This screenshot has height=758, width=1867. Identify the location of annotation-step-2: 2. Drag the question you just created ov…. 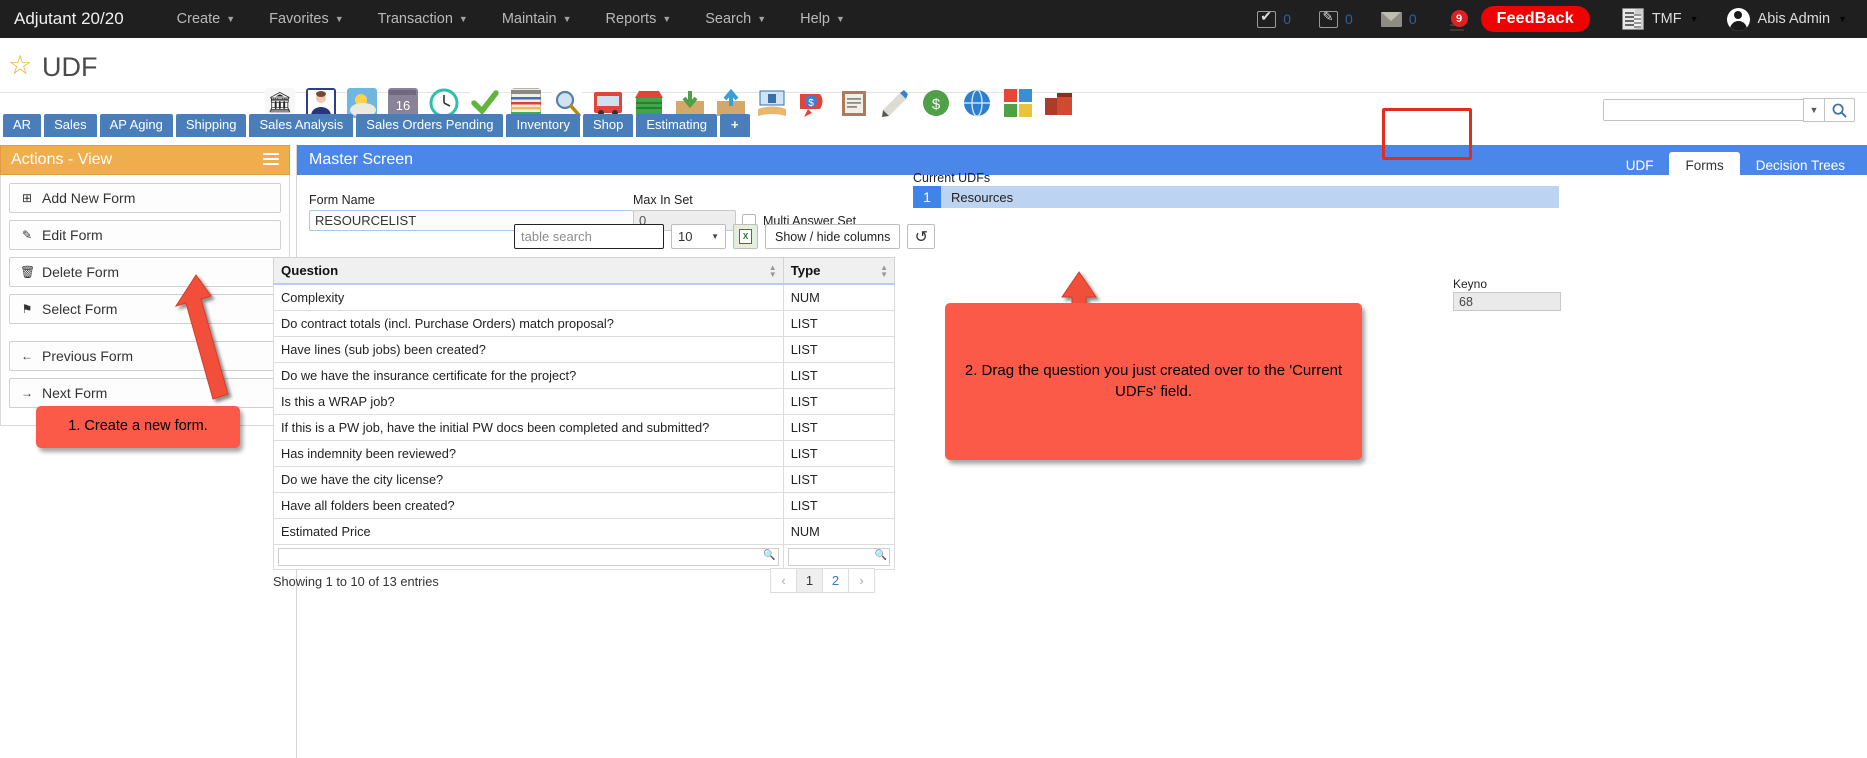
(1153, 381).